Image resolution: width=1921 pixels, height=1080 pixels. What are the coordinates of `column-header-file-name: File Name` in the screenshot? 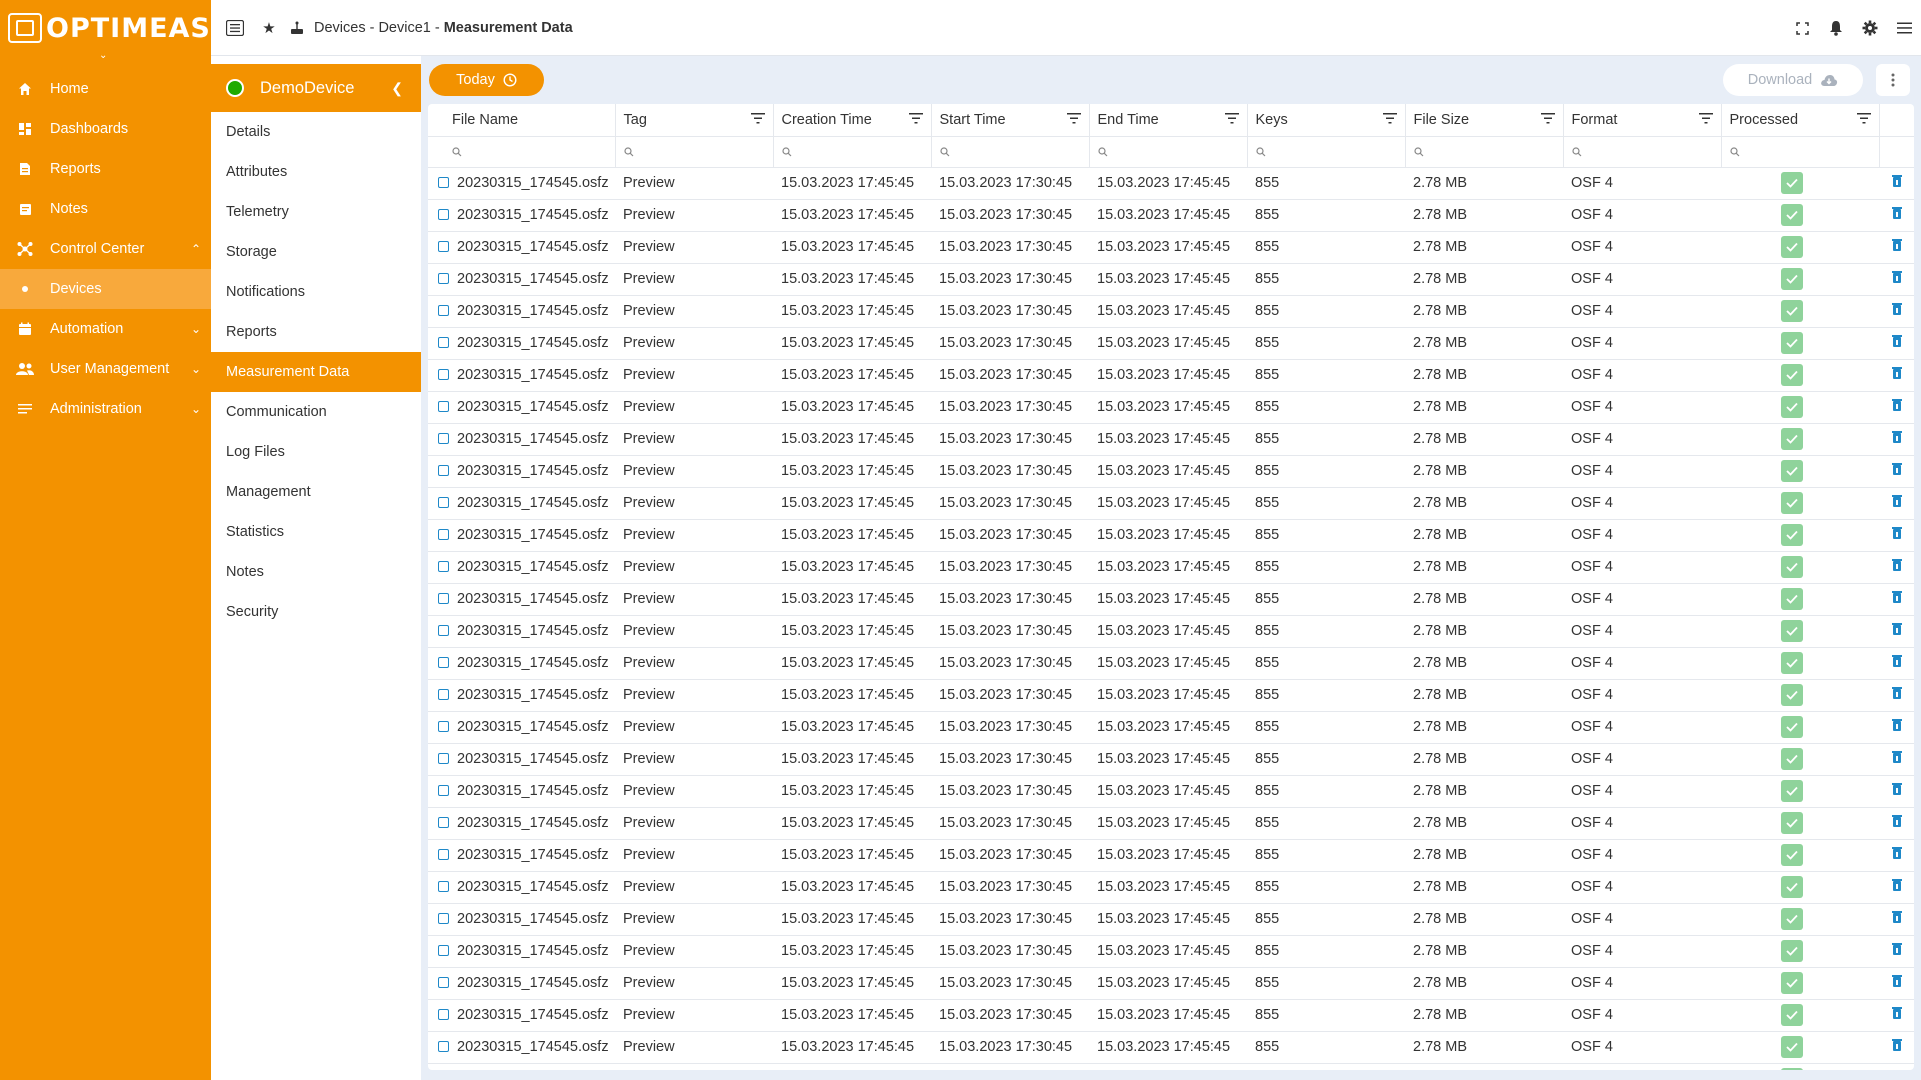 It's located at (522, 120).